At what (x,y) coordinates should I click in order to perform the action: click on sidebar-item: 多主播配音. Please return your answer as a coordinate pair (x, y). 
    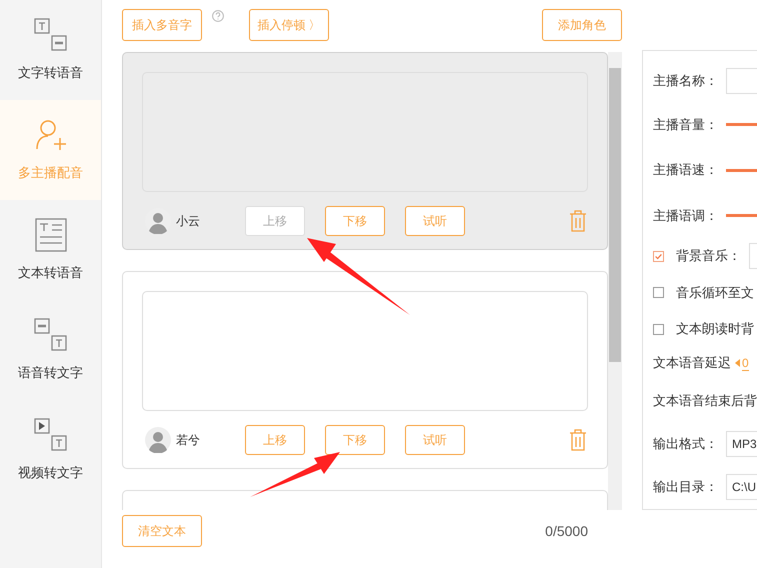
    Looking at the image, I should click on (50, 150).